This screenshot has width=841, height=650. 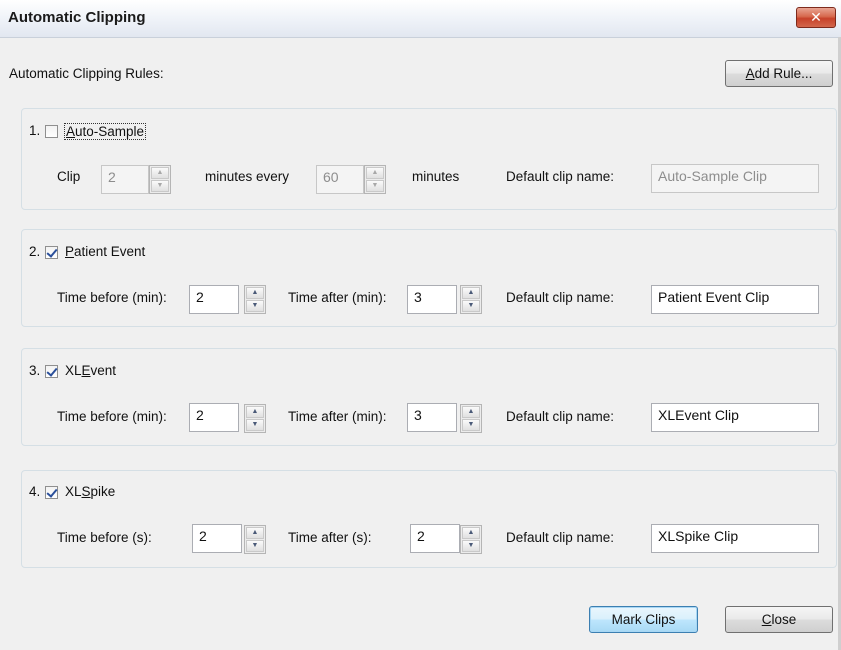 I want to click on clip-minutes-spinner: ▲ ▼, so click(x=160, y=179).